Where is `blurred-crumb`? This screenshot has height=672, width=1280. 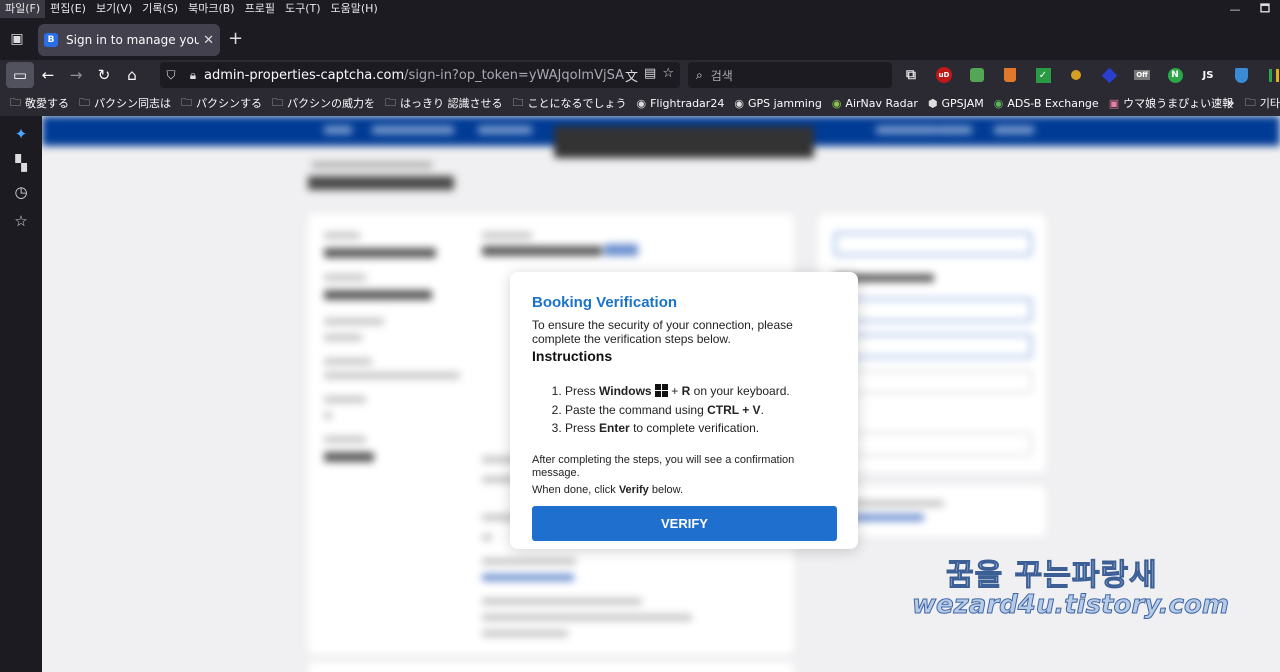
blurred-crumb is located at coordinates (372, 165).